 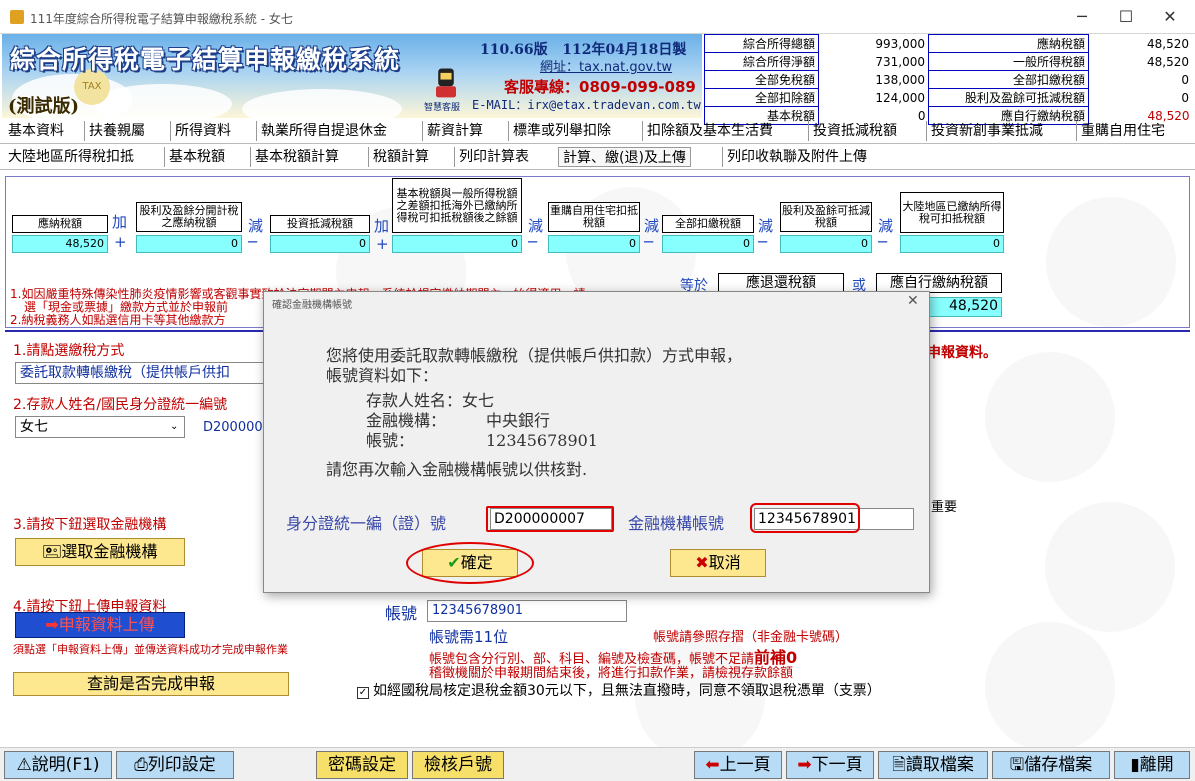 What do you see at coordinates (1060, 43) in the screenshot?
I see `table-row: 應納稅額 48,520` at bounding box center [1060, 43].